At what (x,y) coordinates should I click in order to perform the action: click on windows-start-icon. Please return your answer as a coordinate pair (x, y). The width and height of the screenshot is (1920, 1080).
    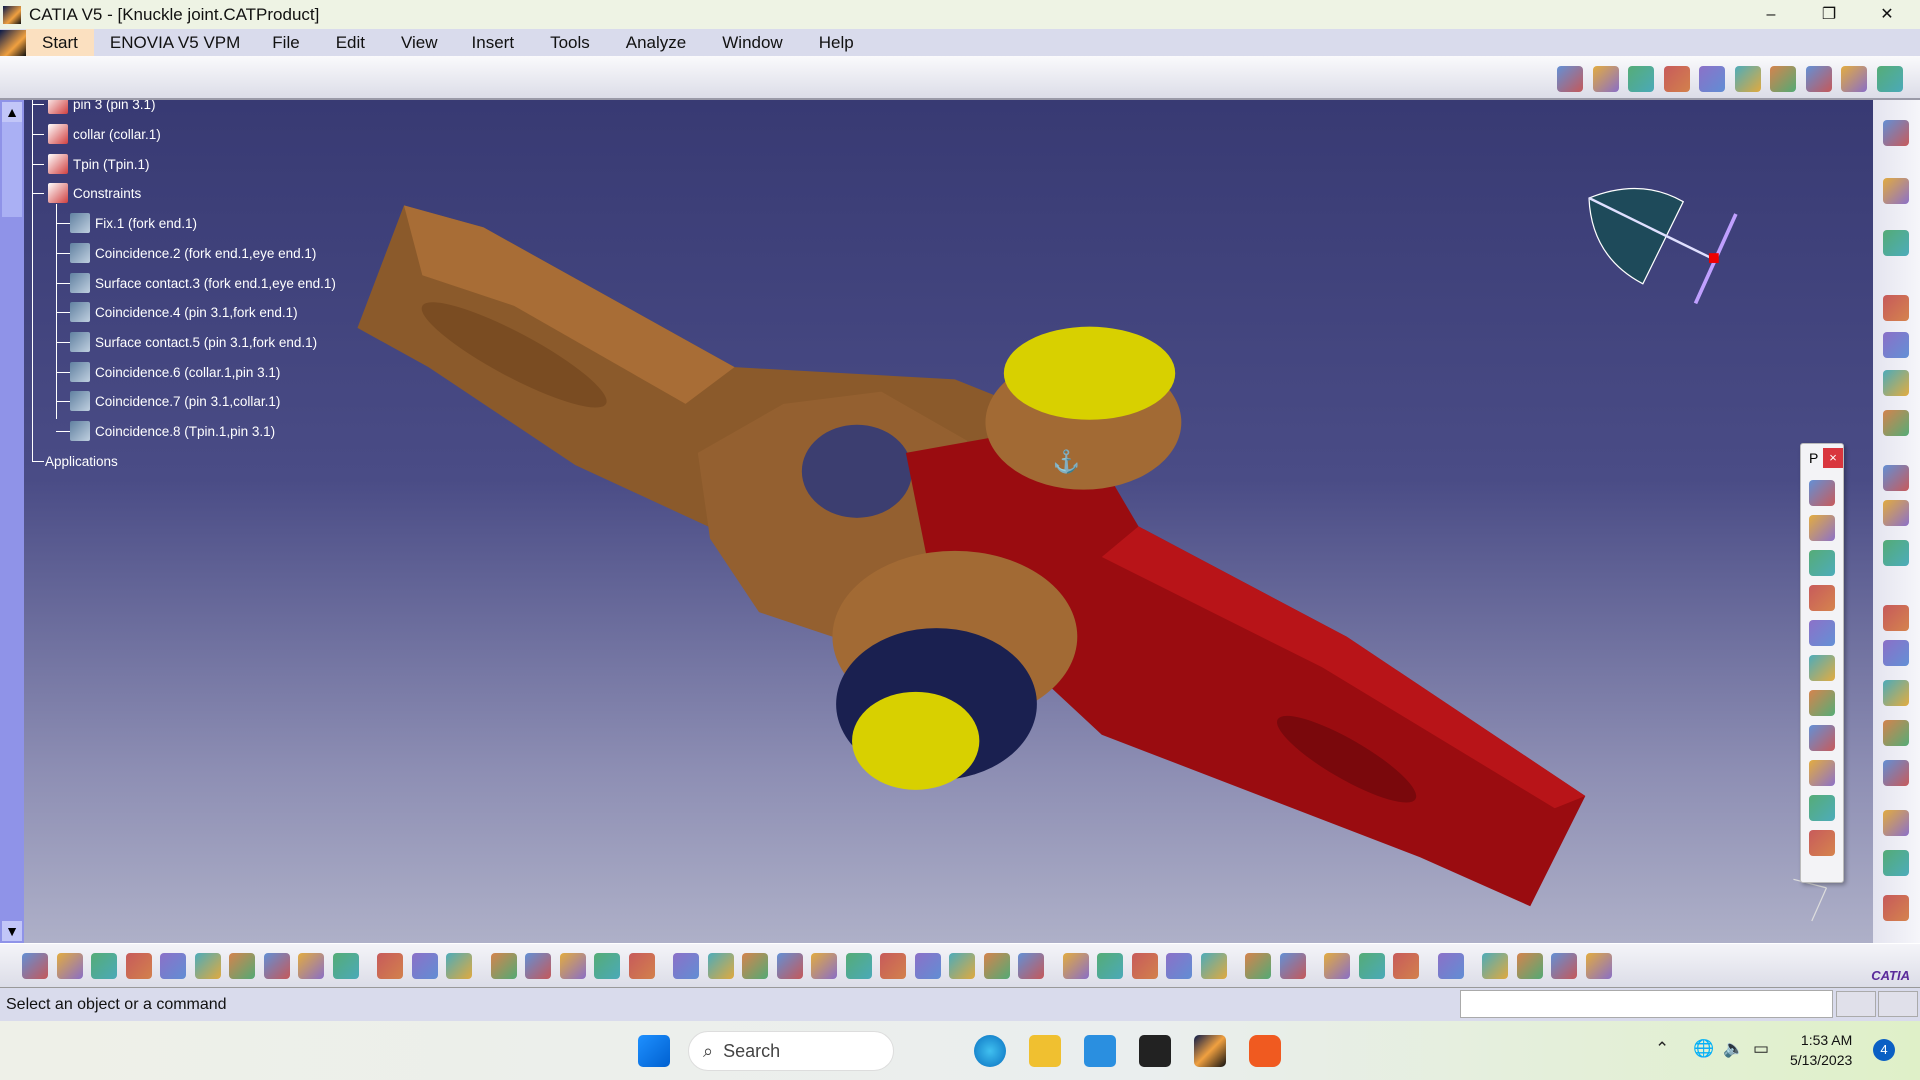
    Looking at the image, I should click on (654, 1051).